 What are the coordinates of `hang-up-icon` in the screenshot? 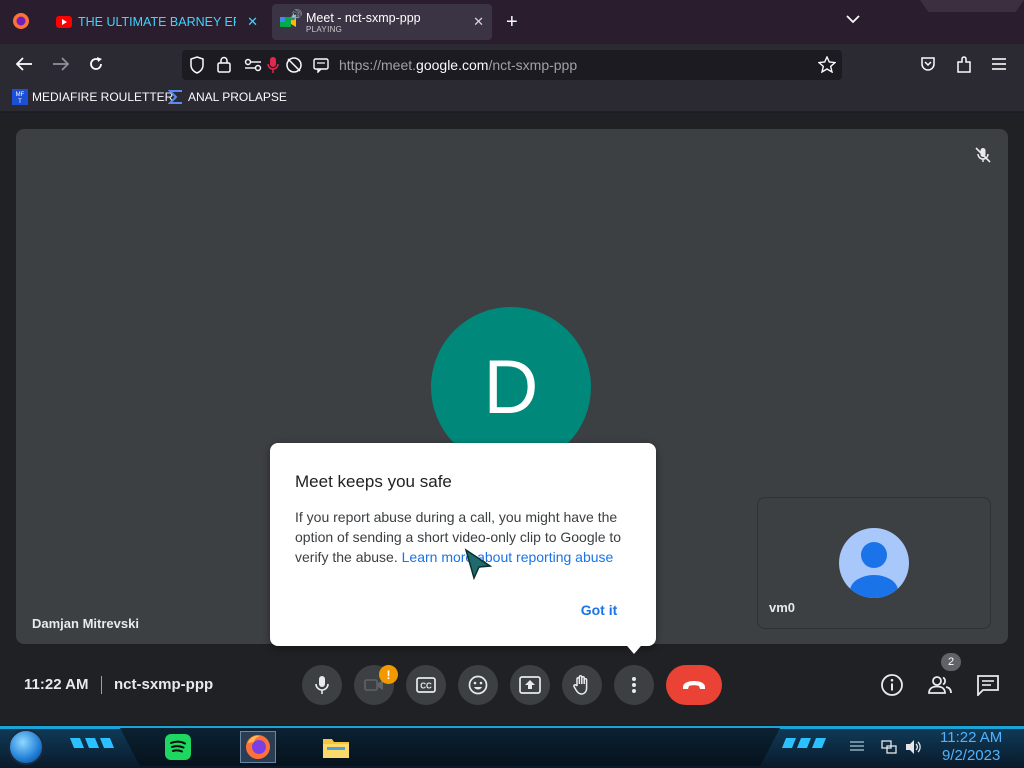 It's located at (694, 685).